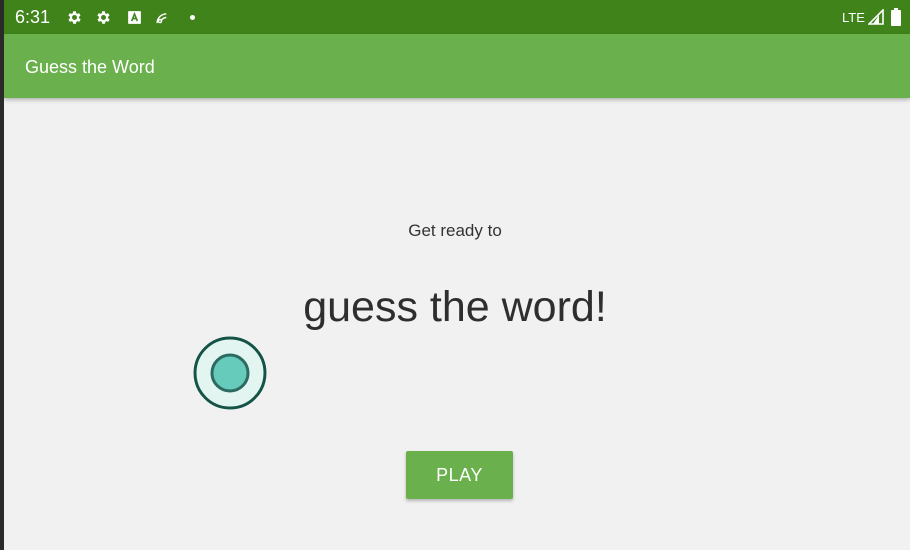  I want to click on status-time: 6:31, so click(33, 17).